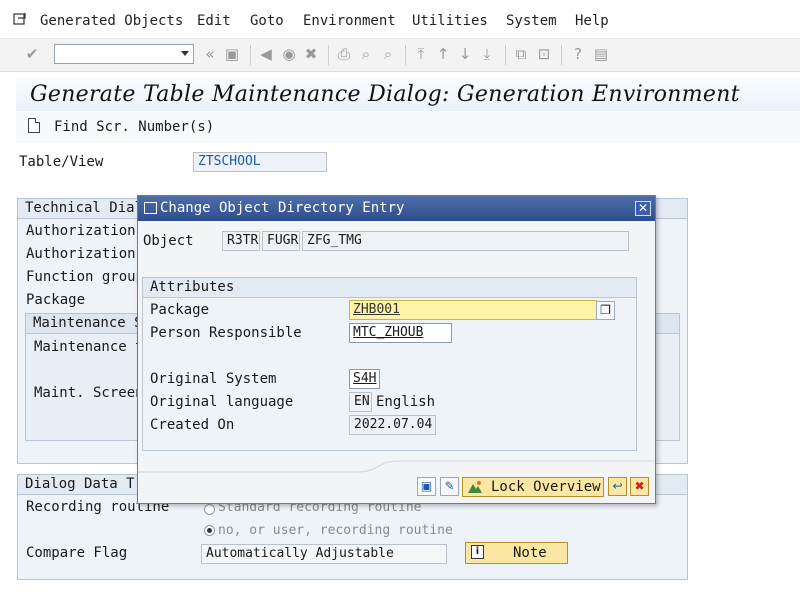 The image size is (800, 595). I want to click on layout-menu-icon: ▤, so click(601, 54).